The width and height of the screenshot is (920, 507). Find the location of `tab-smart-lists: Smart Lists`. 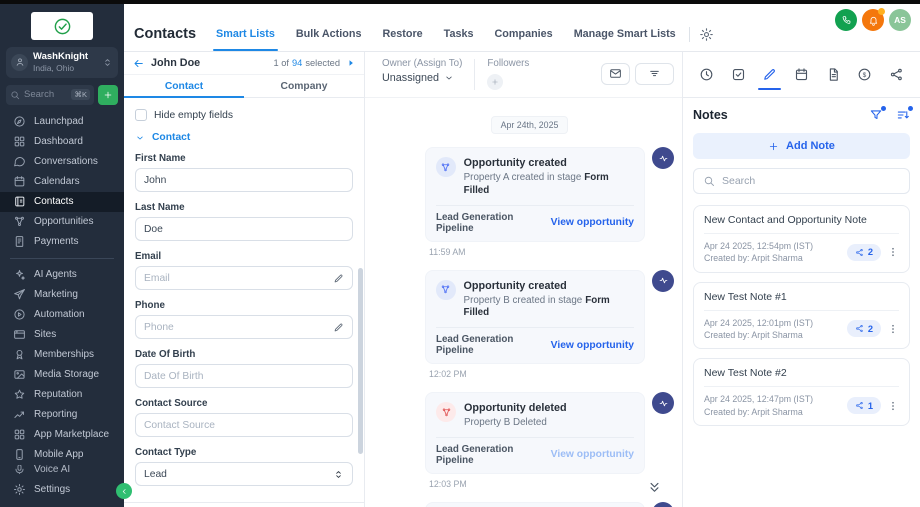

tab-smart-lists: Smart Lists is located at coordinates (245, 39).